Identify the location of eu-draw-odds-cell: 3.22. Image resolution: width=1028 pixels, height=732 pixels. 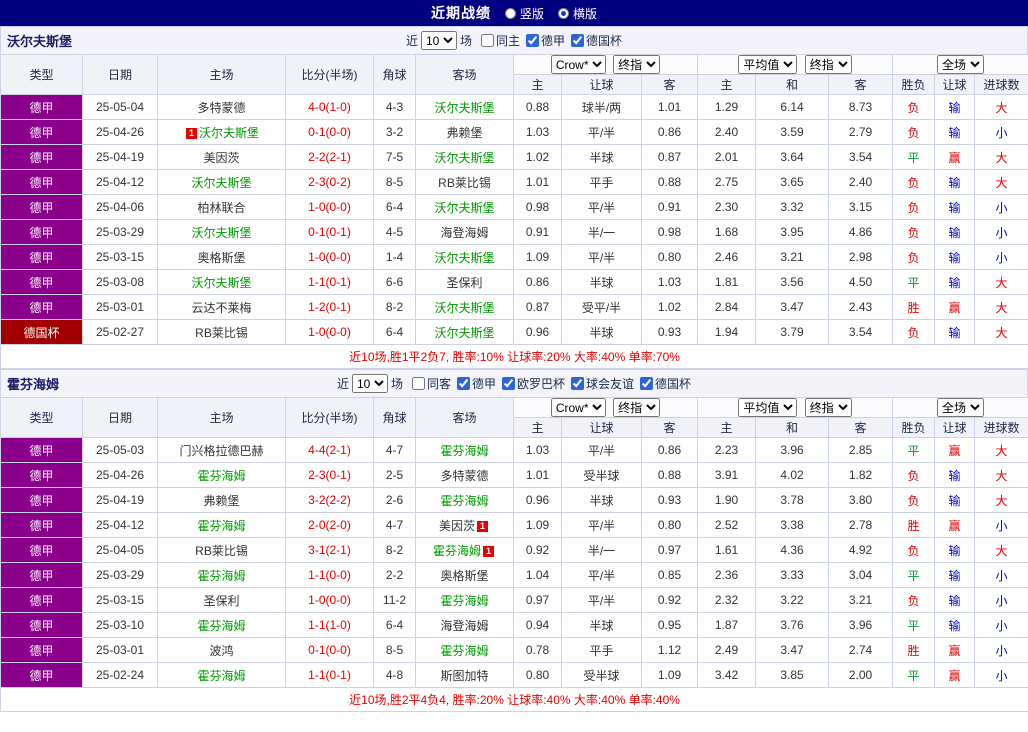
(792, 600).